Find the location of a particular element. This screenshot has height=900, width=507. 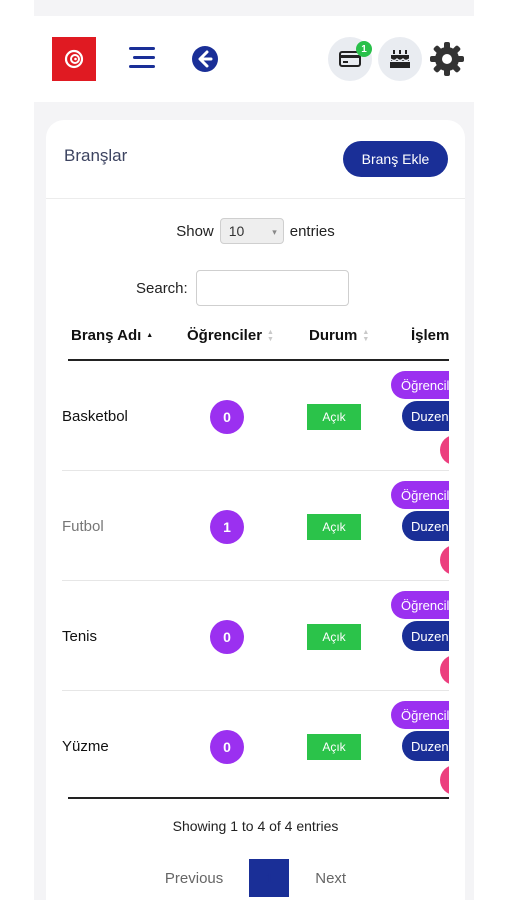

table-row: Yüzme 0 Açık Öğrenciler Duzenle is located at coordinates (255, 746).